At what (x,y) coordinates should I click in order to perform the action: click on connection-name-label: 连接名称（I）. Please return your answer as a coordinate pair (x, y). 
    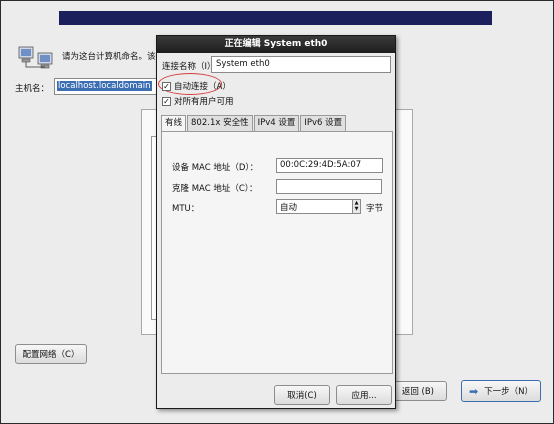
    Looking at the image, I should click on (189, 67).